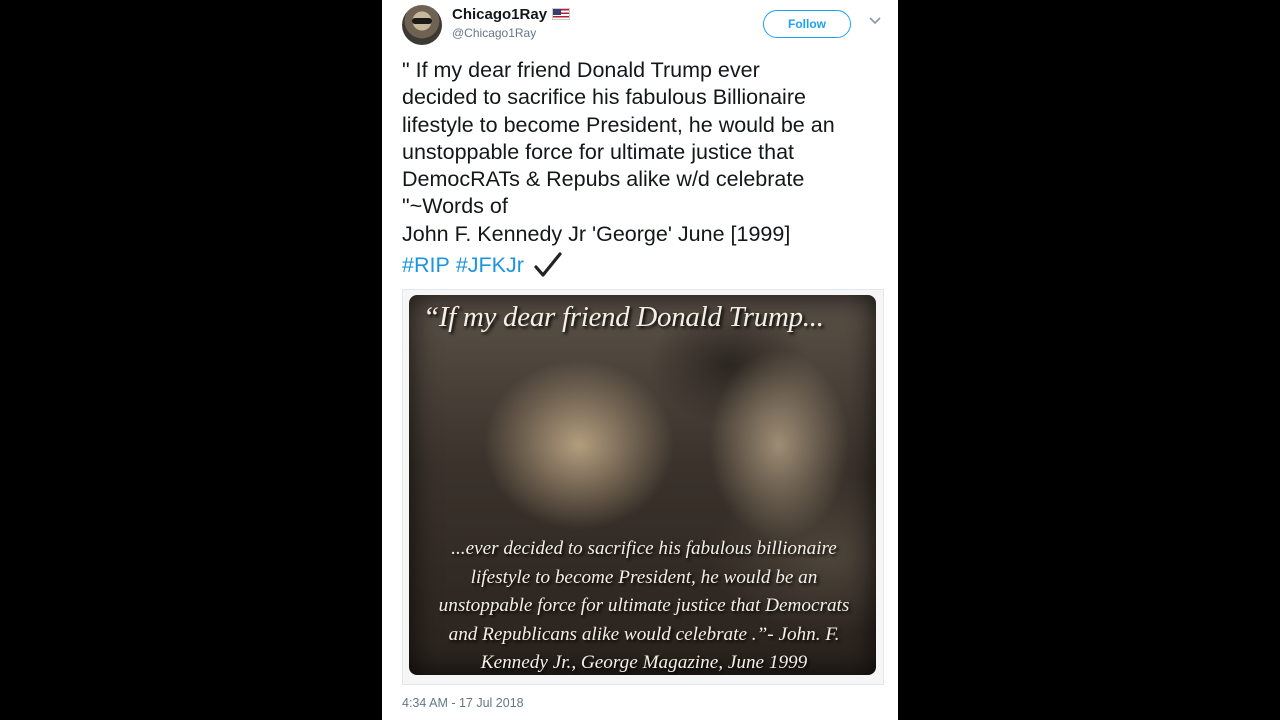 Image resolution: width=1280 pixels, height=720 pixels. I want to click on avatar-sunglasses, so click(422, 21).